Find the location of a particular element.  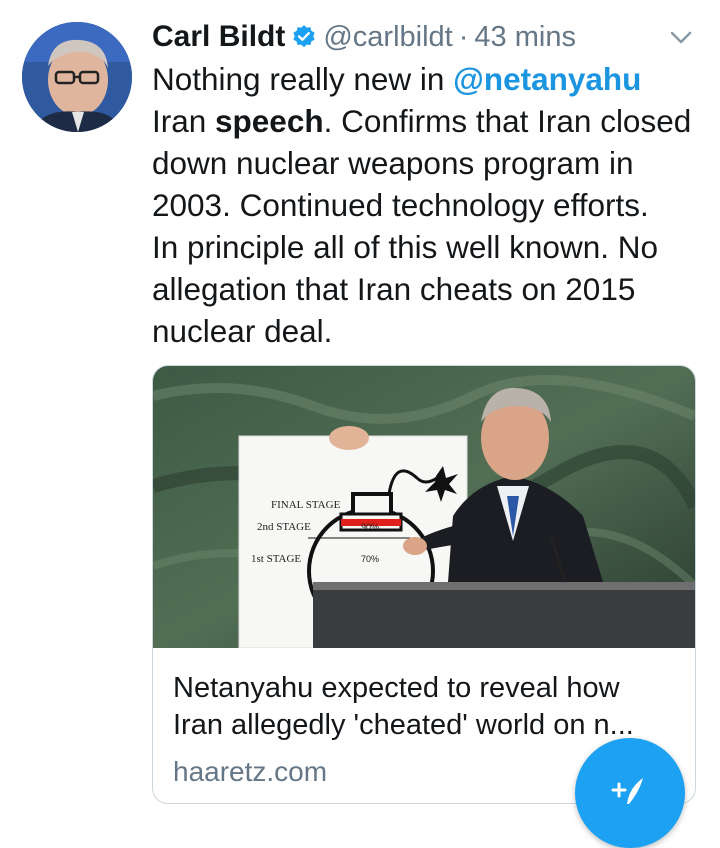

tweet-text-segment: Nothing really new in is located at coordinates (303, 79).